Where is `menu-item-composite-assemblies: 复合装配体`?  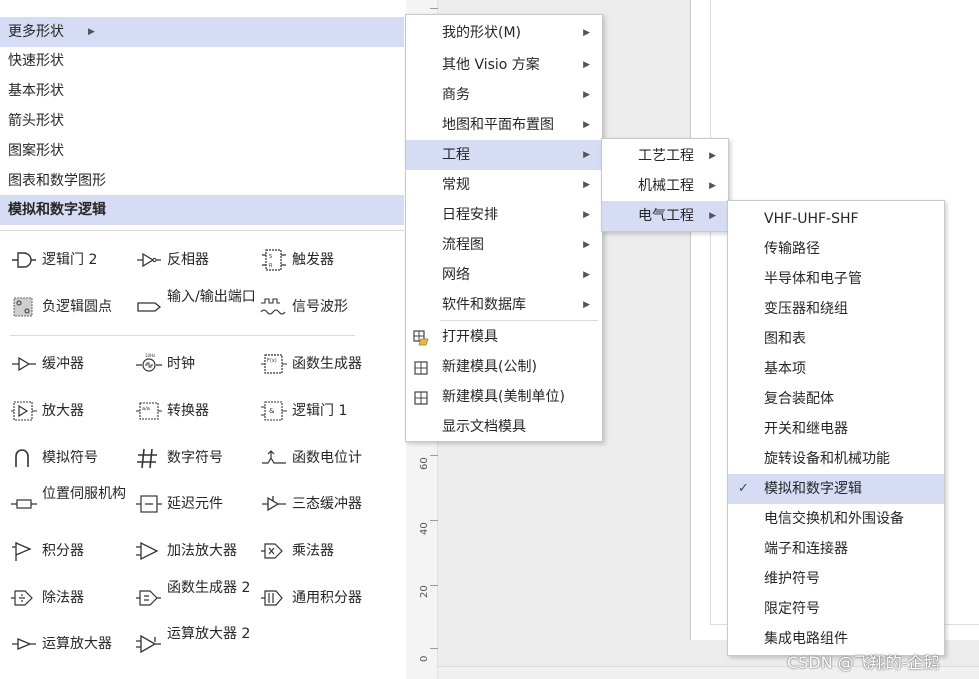 menu-item-composite-assemblies: 复合装配体 is located at coordinates (836, 399).